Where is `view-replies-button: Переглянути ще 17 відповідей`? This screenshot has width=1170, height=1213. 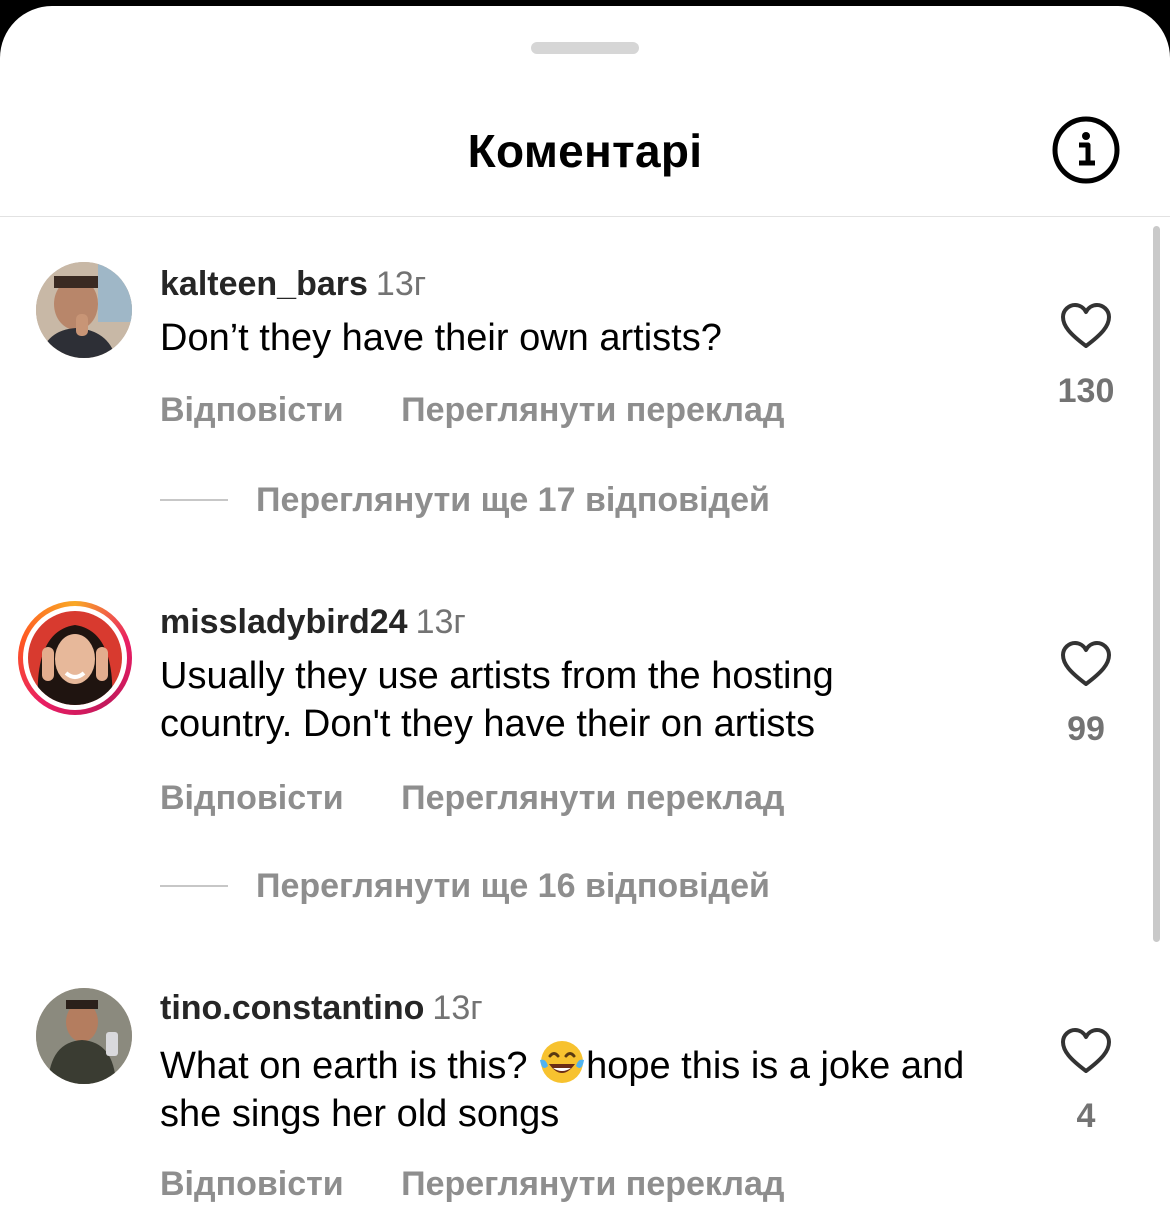
view-replies-button: Переглянути ще 17 відповідей is located at coordinates (465, 500).